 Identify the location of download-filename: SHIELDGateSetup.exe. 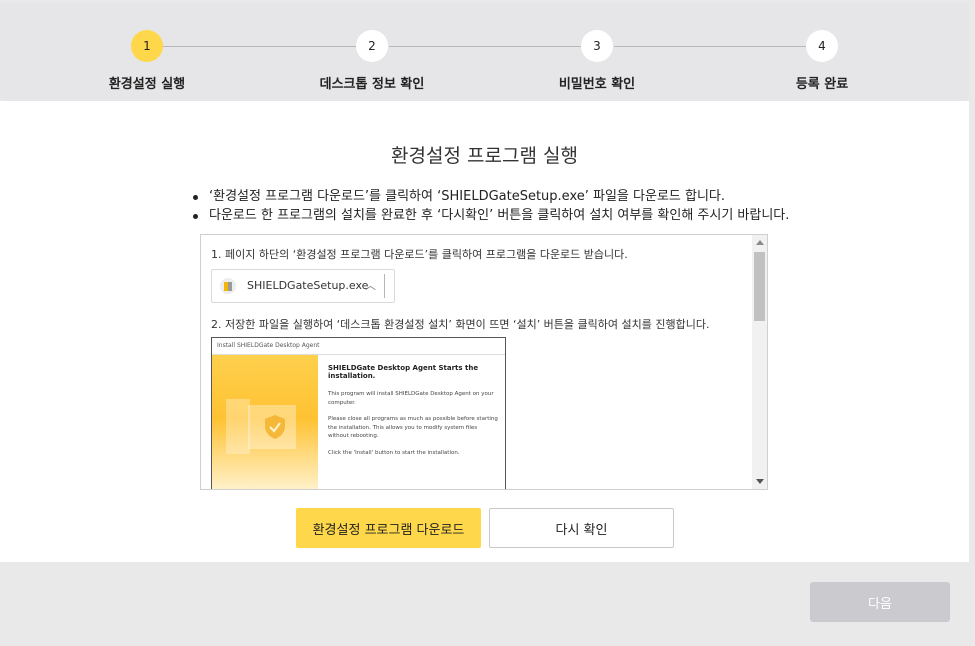
(308, 285).